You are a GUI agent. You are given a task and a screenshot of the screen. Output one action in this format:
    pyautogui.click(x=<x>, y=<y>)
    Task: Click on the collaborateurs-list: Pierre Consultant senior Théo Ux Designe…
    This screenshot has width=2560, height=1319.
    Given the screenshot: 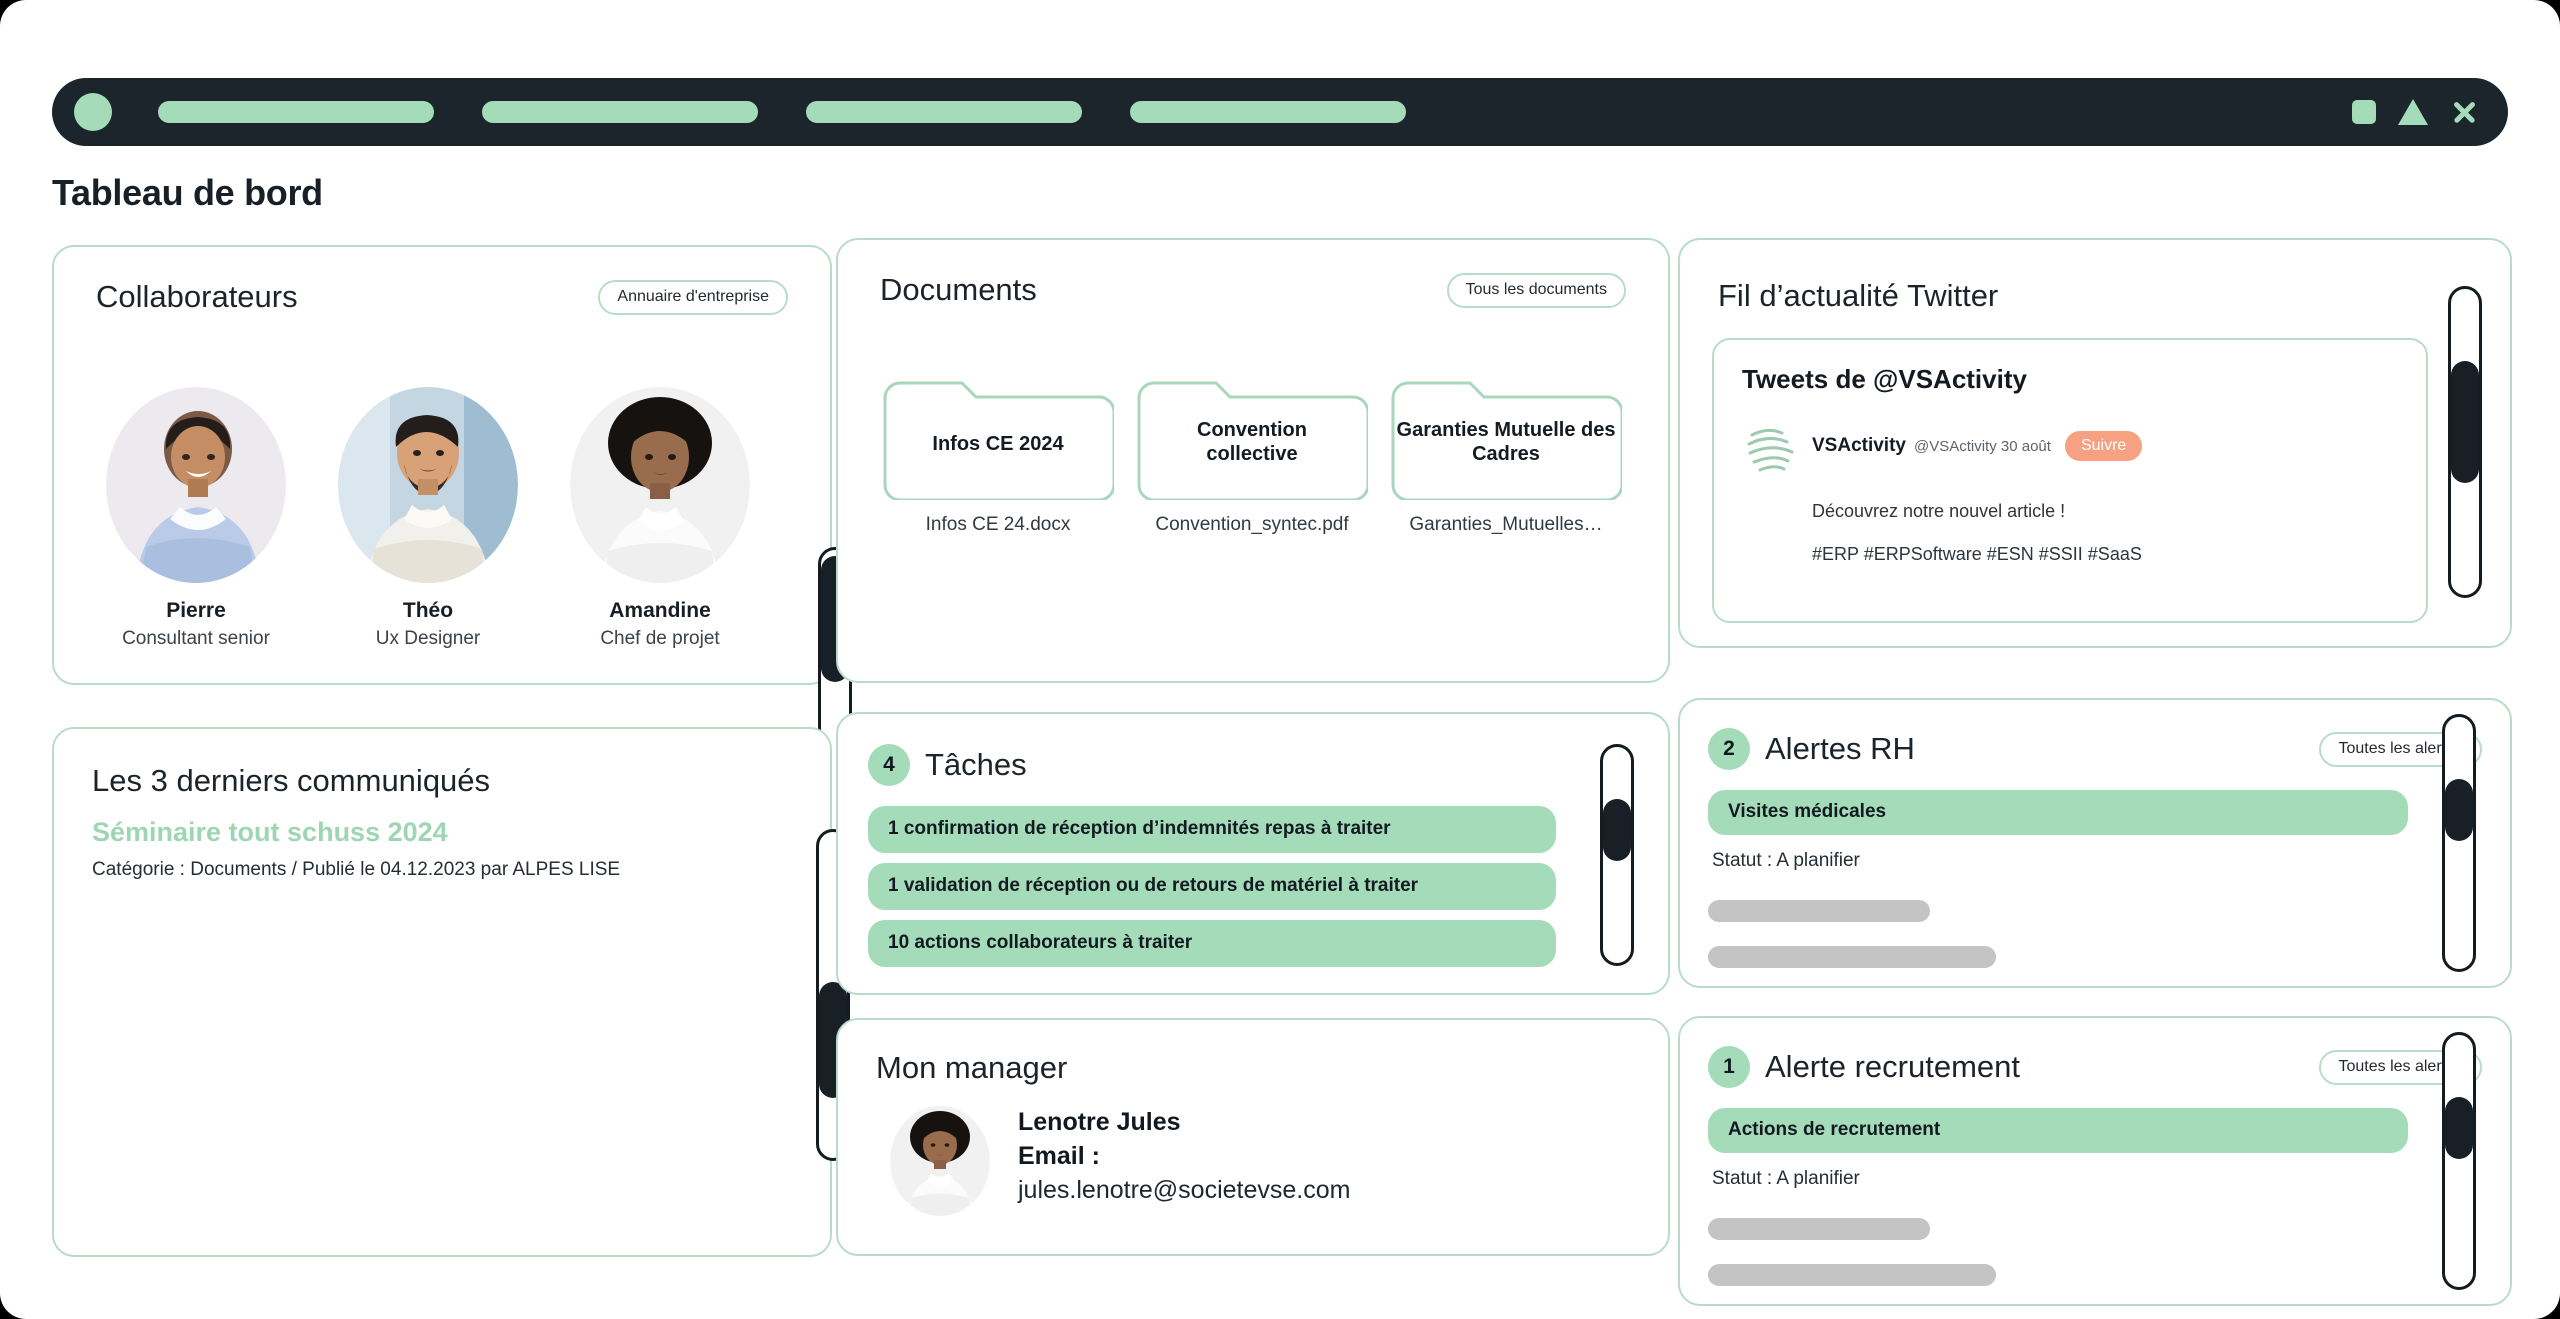 What is the action you would take?
    pyautogui.click(x=428, y=518)
    